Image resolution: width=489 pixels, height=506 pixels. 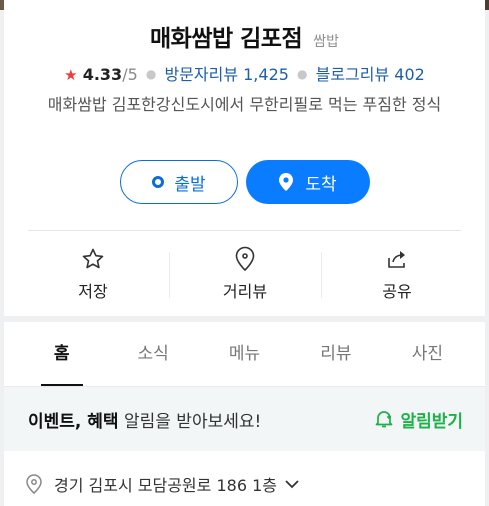 I want to click on place-name: 매화쌈밥 김포점, so click(x=226, y=39).